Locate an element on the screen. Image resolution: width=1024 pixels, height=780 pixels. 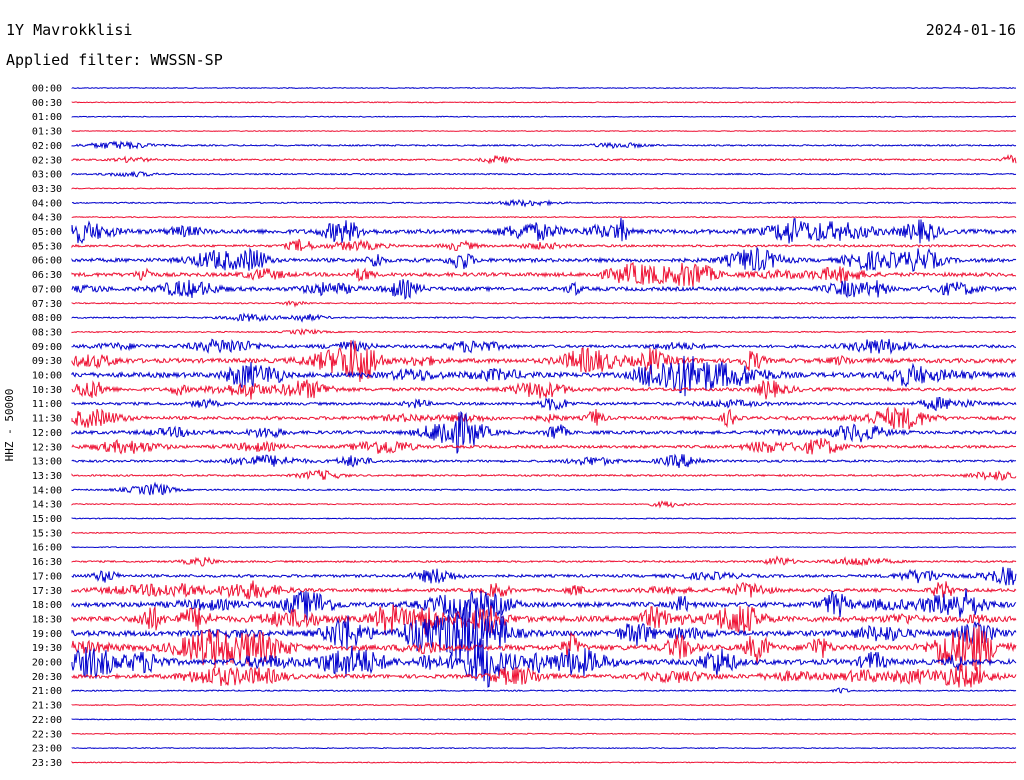
time-tick-label: 17:00 is located at coordinates (47, 576).